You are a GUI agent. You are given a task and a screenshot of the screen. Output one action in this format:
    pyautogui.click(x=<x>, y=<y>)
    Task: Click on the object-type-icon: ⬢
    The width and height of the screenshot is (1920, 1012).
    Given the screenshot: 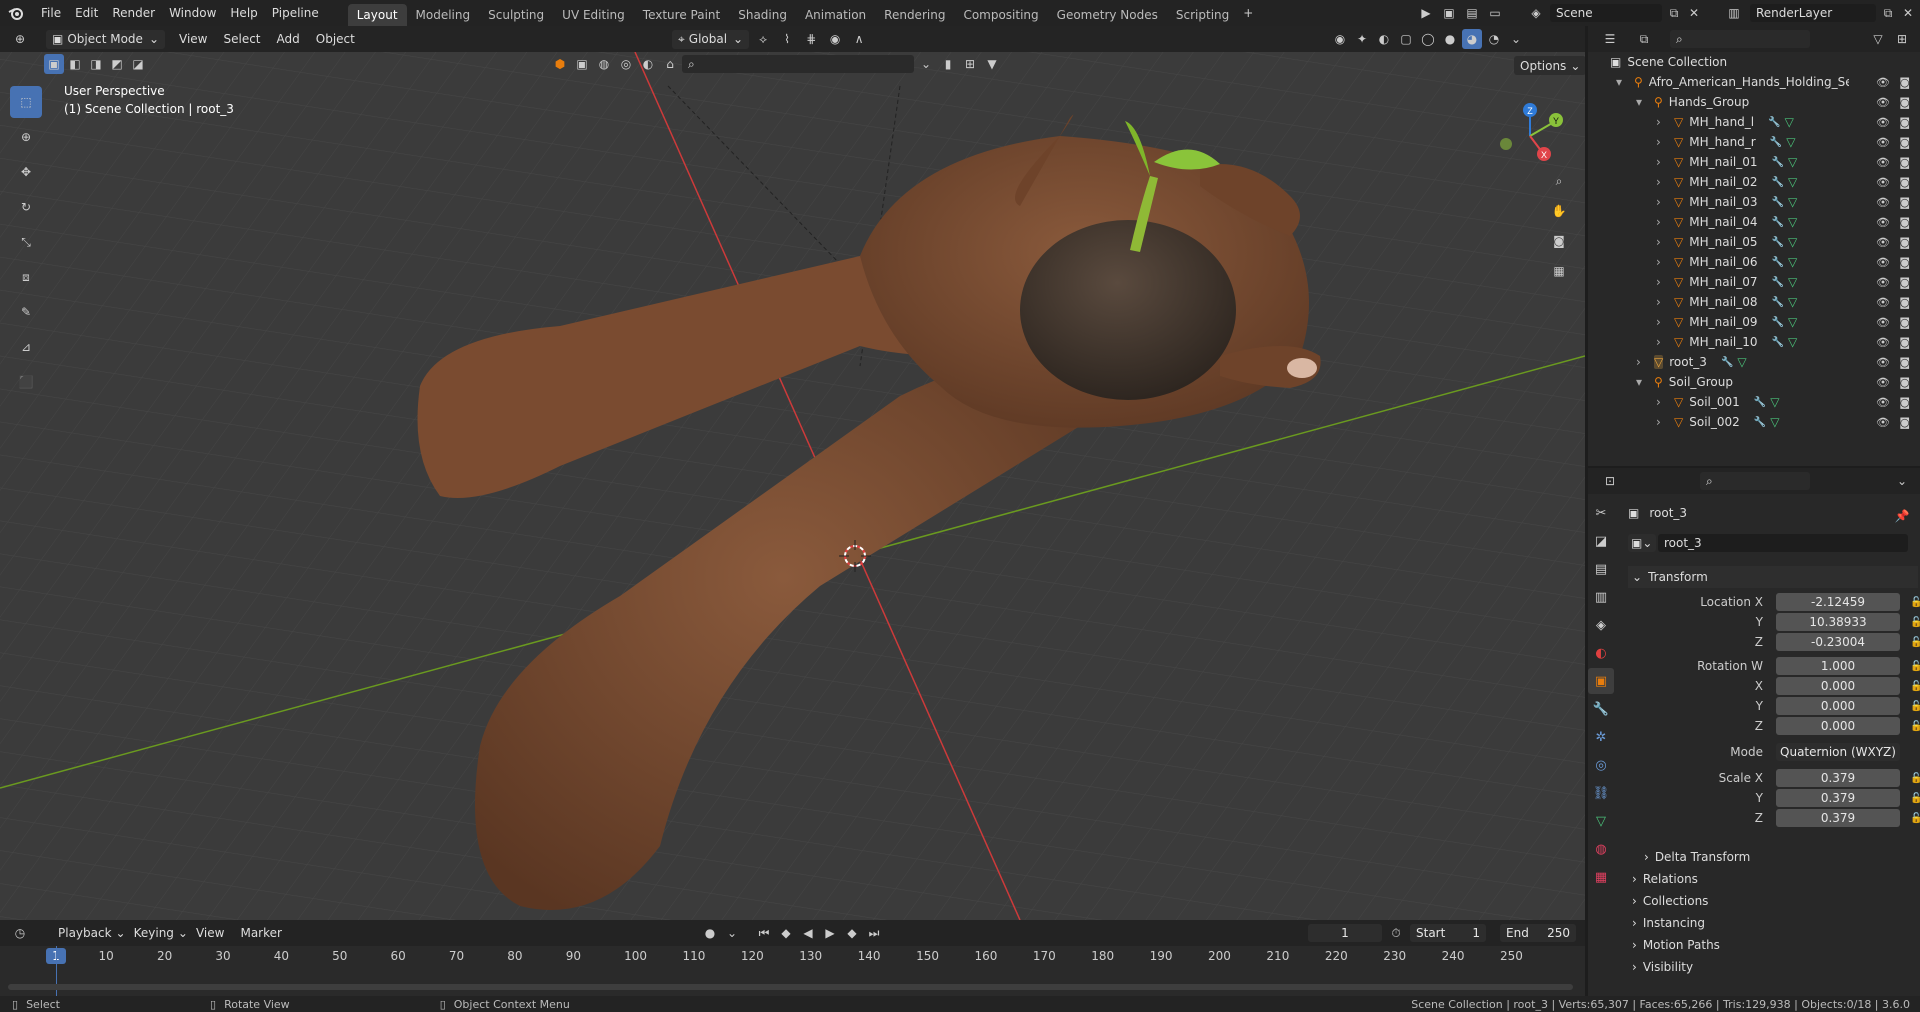 What is the action you would take?
    pyautogui.click(x=560, y=64)
    